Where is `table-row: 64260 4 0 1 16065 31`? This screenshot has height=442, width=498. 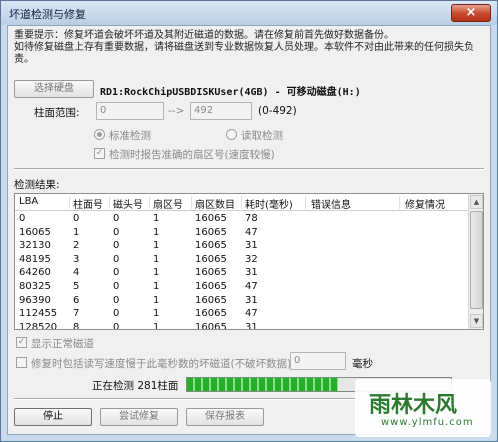
table-row: 64260 4 0 1 16065 31 is located at coordinates (242, 273).